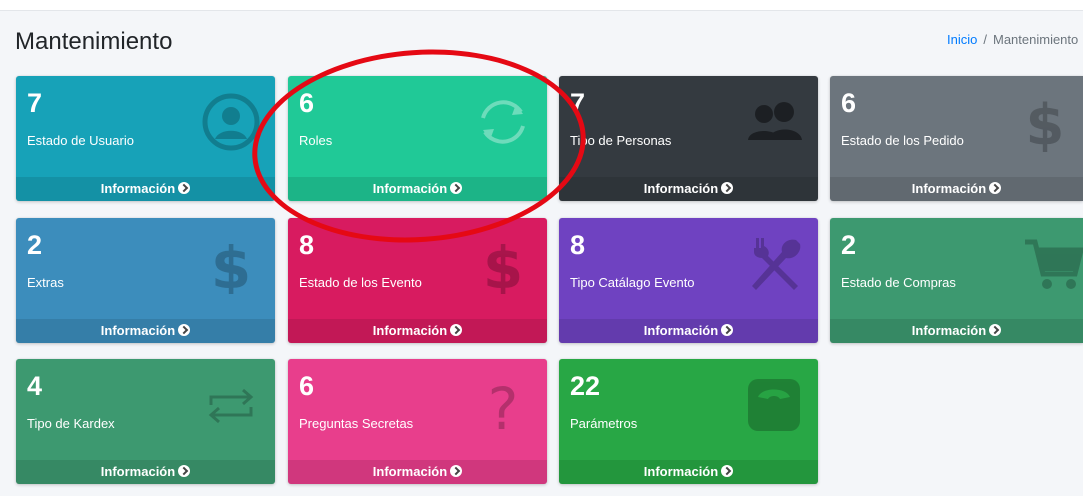 This screenshot has width=1083, height=496. Describe the element at coordinates (356, 423) in the screenshot. I see `box-label: Preguntas Secretas` at that location.